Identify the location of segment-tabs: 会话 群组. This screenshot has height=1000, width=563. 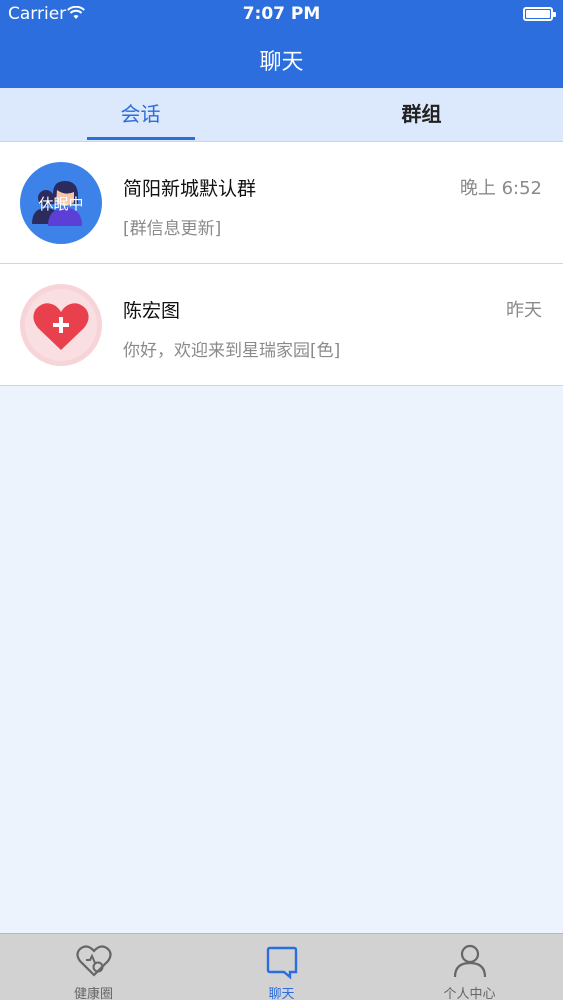
(281, 115).